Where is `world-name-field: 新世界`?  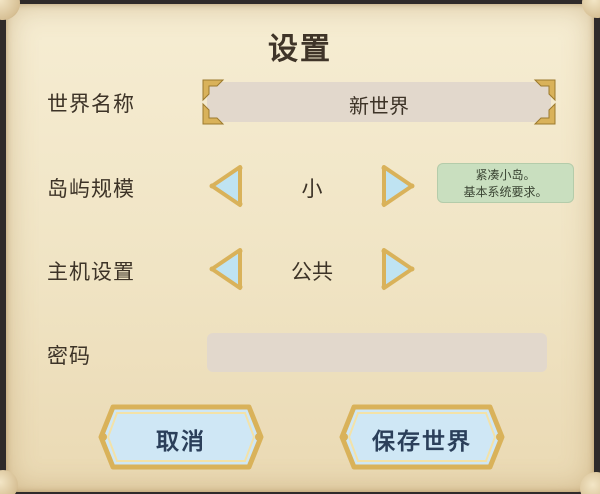 world-name-field: 新世界 is located at coordinates (379, 102).